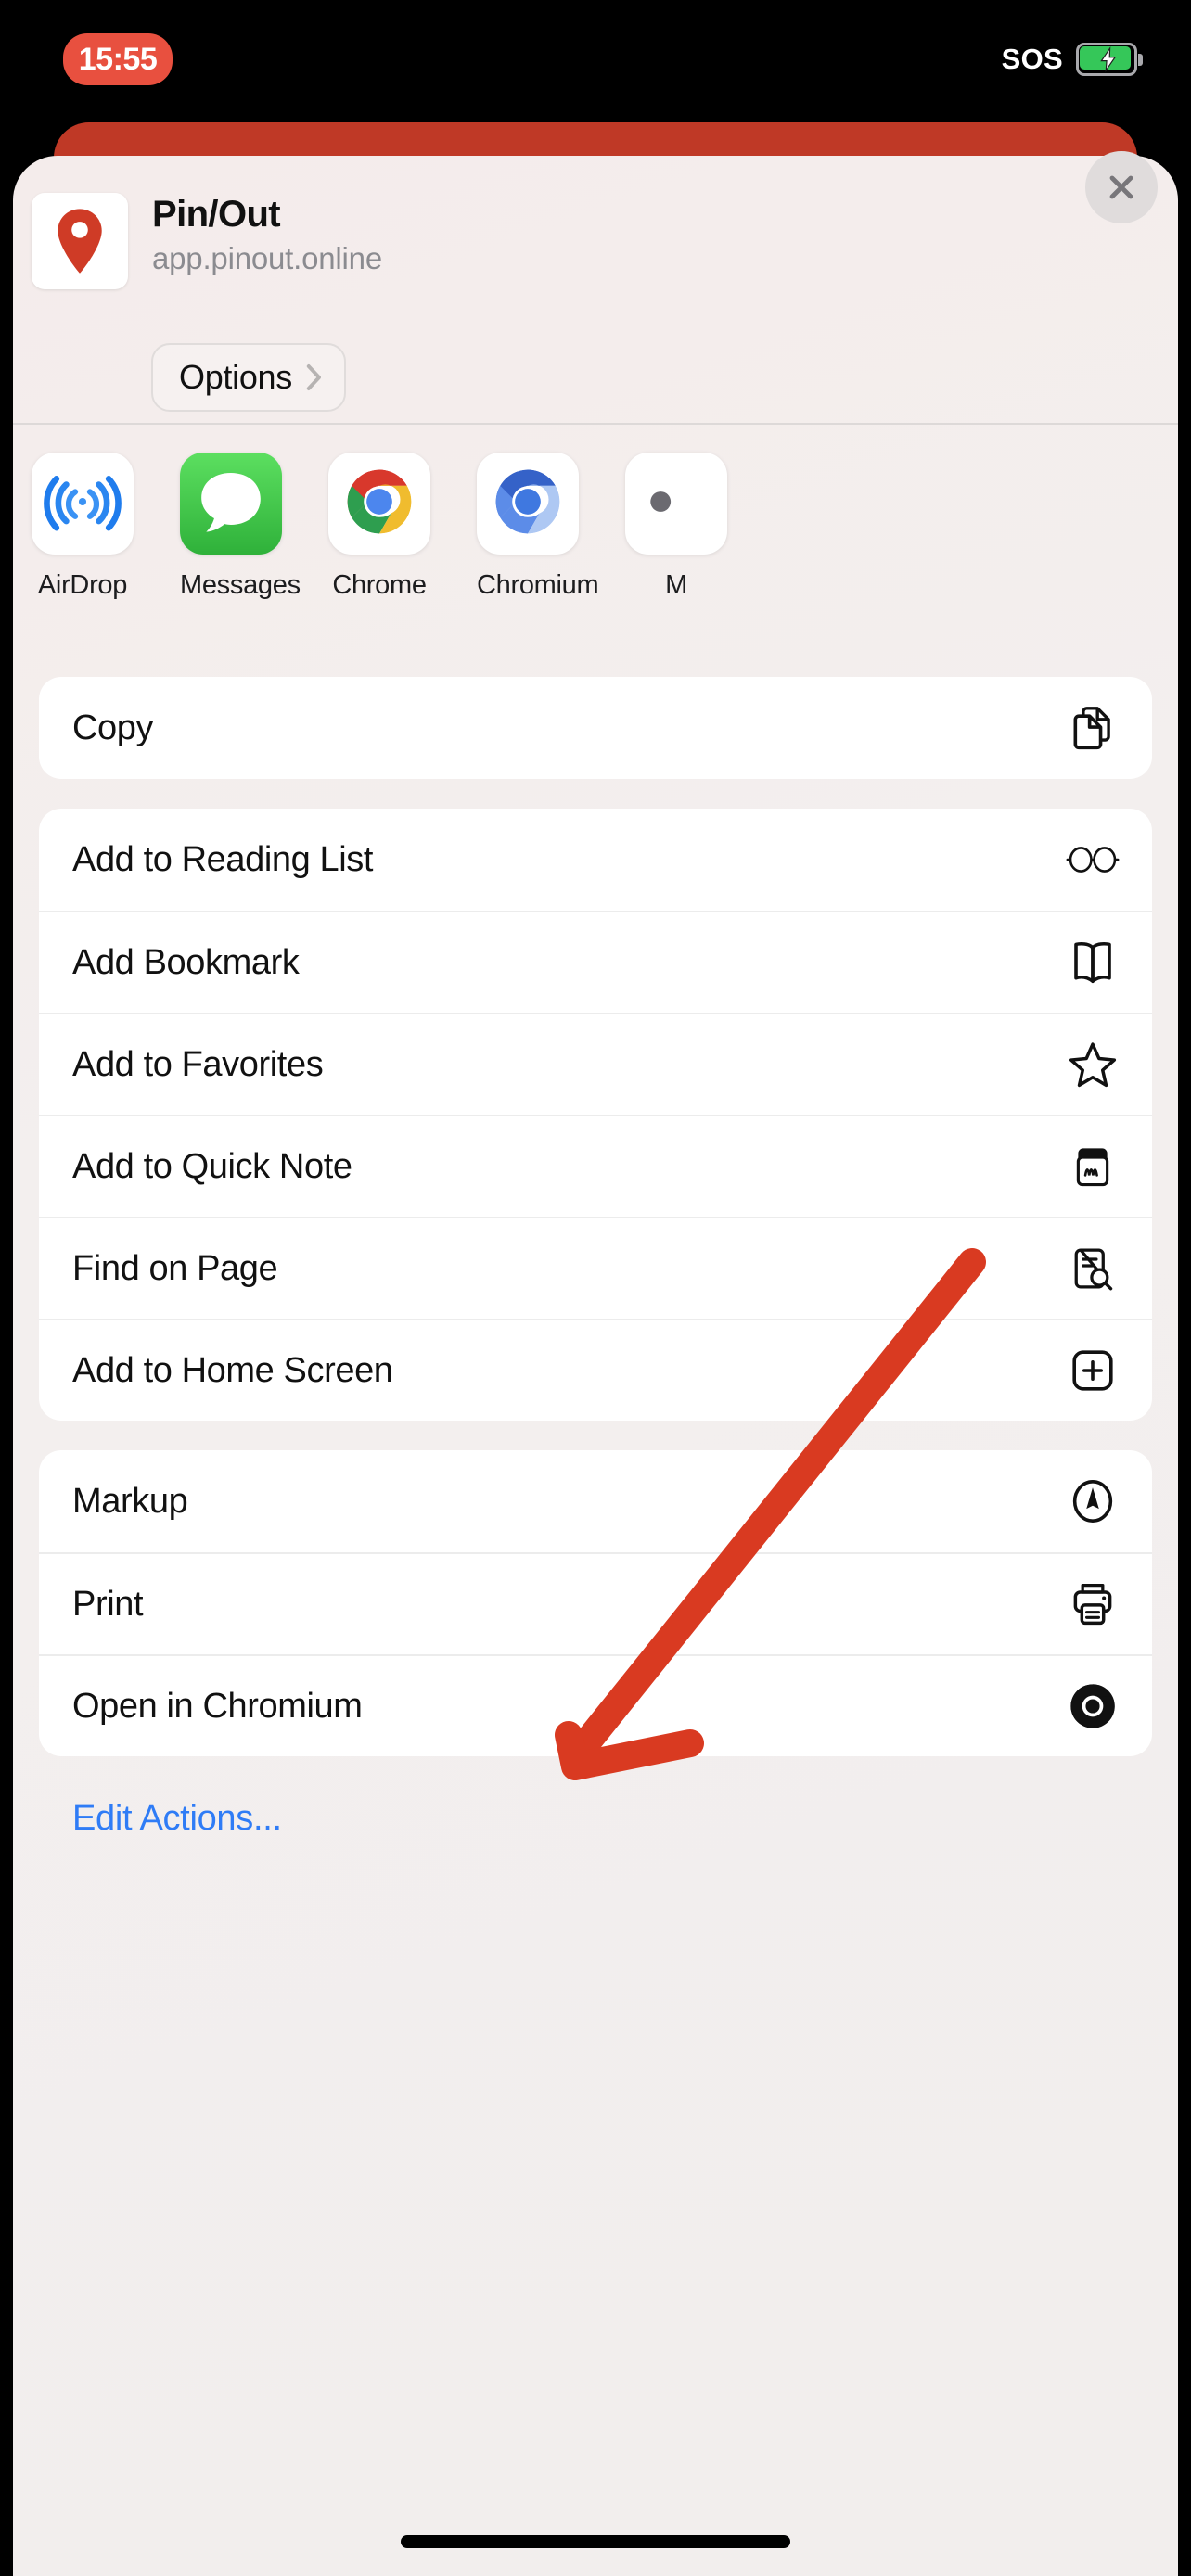  Describe the element at coordinates (223, 859) in the screenshot. I see `action-label: Add to Reading List` at that location.